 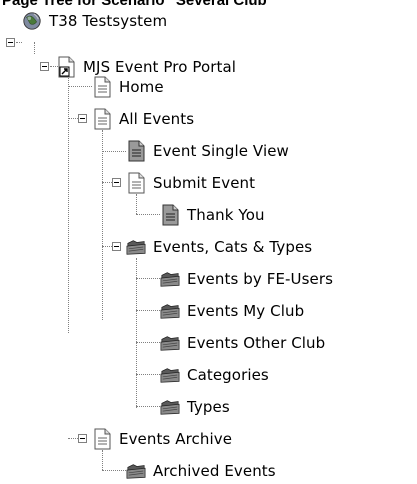 I want to click on tree-node-label: Event Single View, so click(x=221, y=151).